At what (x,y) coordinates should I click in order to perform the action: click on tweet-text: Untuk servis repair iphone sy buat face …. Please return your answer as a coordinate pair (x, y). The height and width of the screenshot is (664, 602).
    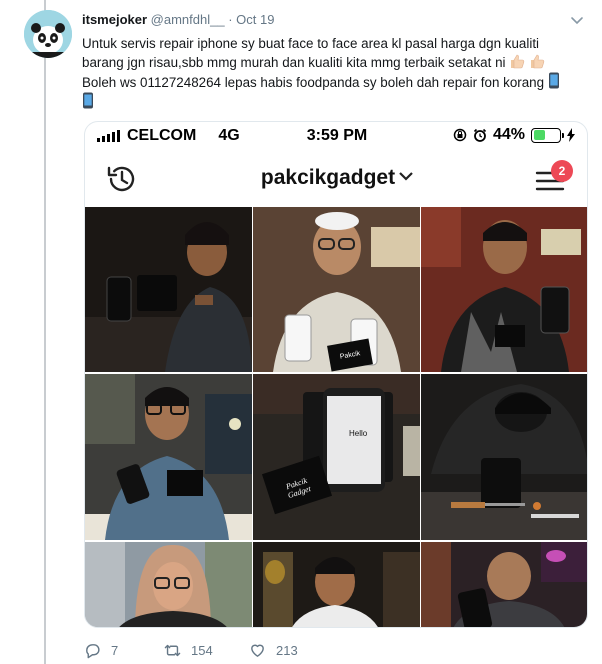
    Looking at the image, I should click on (334, 73).